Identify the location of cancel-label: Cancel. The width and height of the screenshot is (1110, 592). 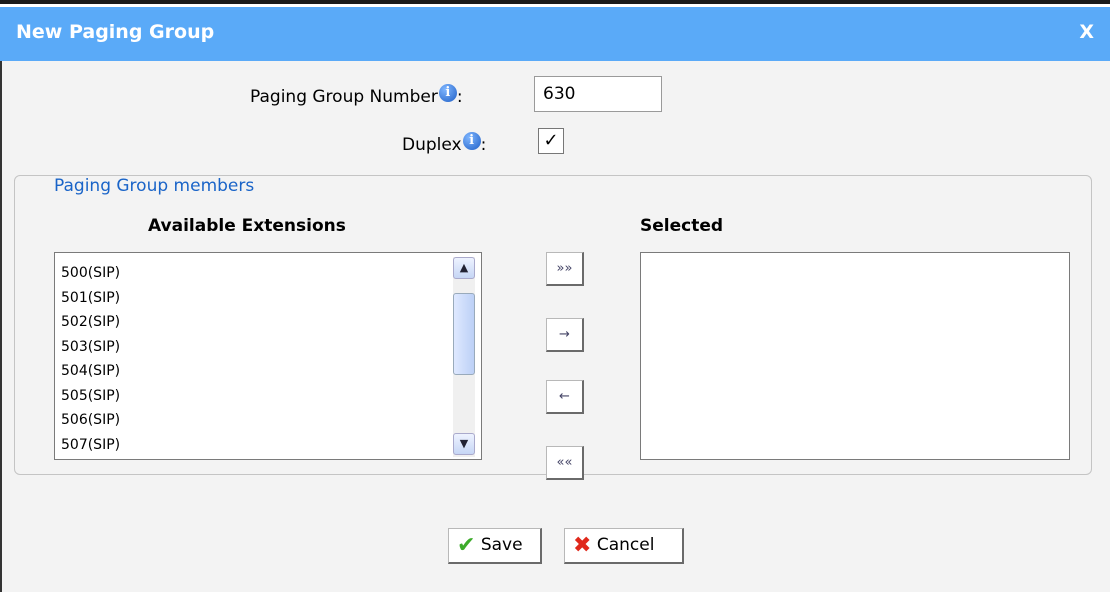
(625, 545).